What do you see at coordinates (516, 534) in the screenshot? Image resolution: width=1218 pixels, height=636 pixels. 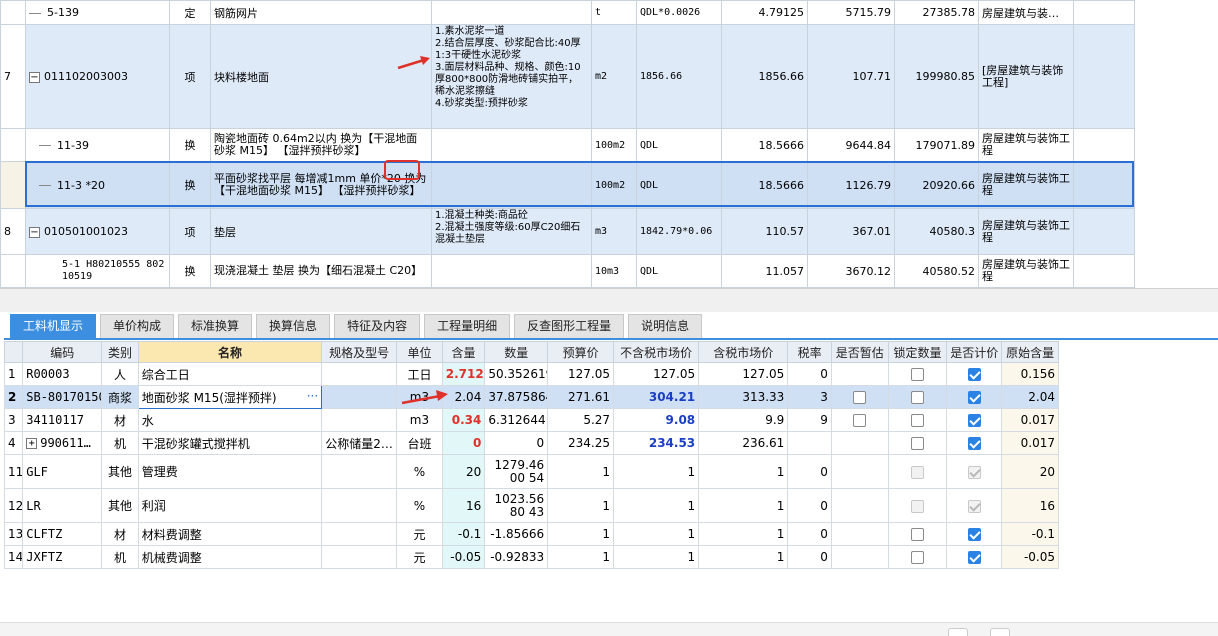 I see `quantity-cell: -1.85666` at bounding box center [516, 534].